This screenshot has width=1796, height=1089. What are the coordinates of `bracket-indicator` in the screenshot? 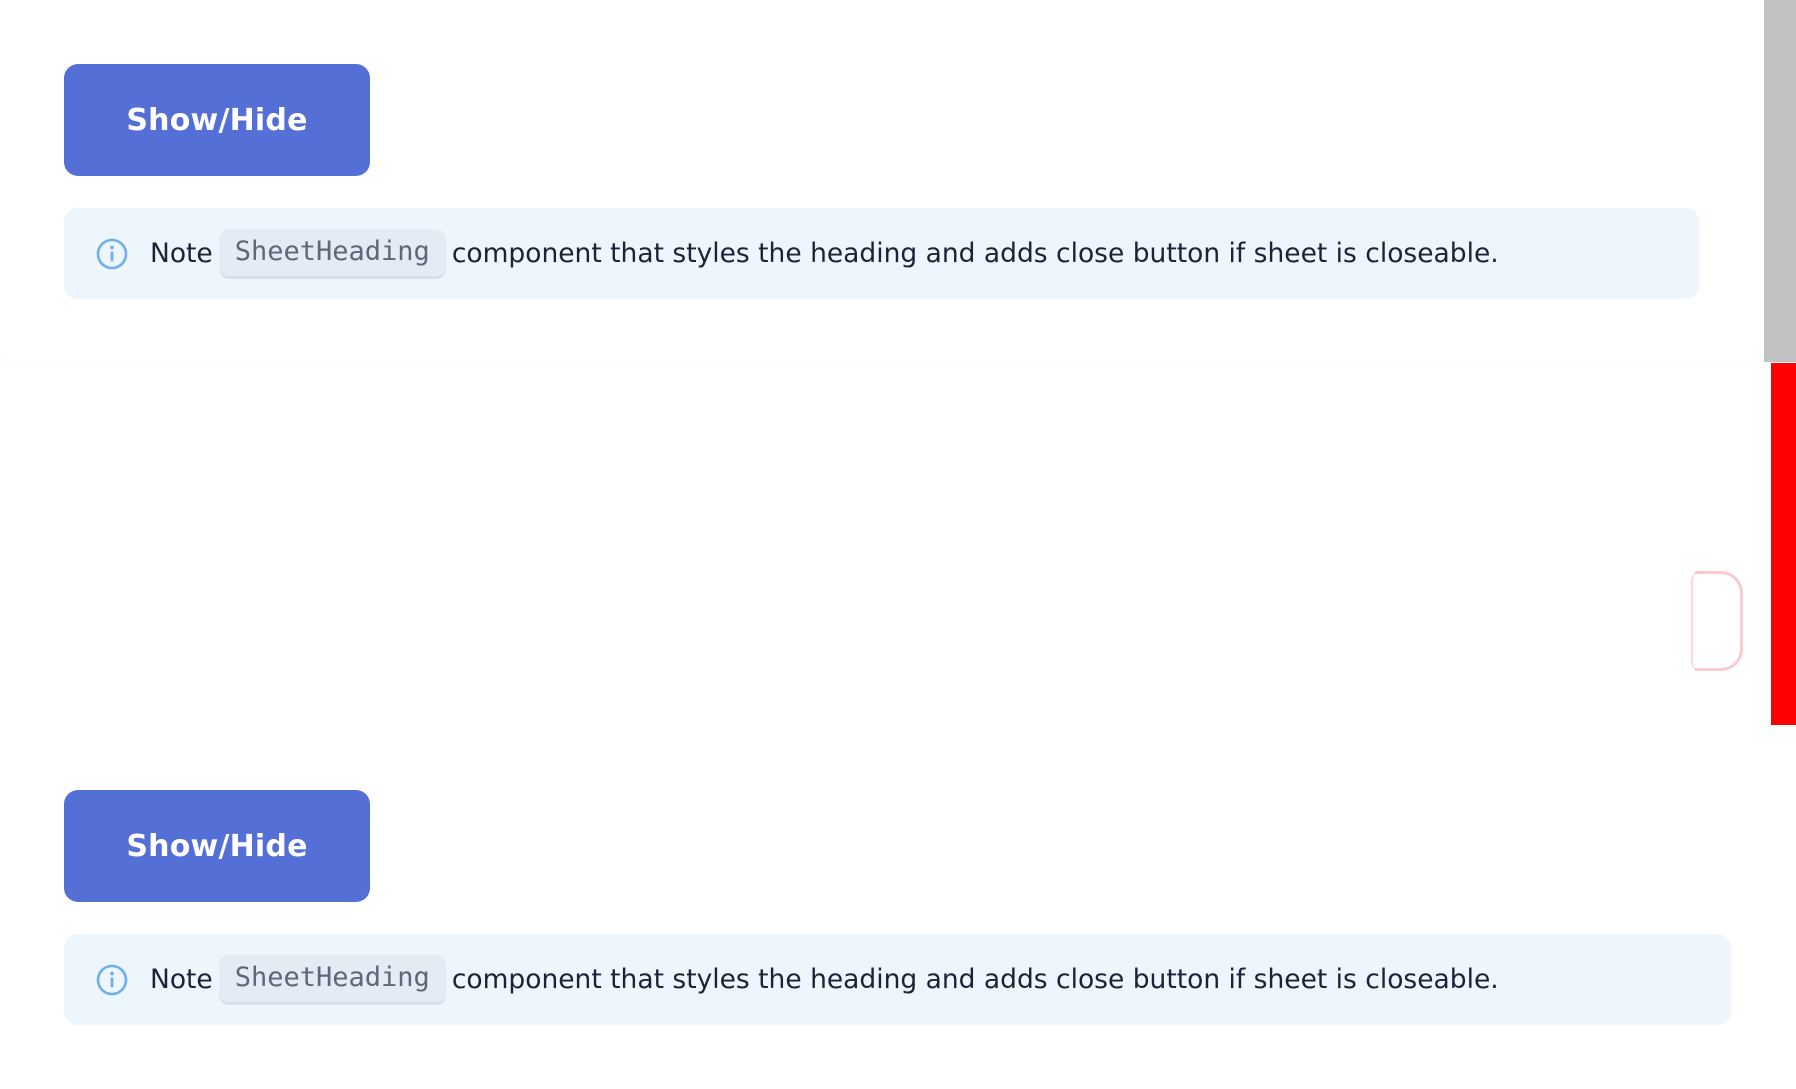 It's located at (1717, 621).